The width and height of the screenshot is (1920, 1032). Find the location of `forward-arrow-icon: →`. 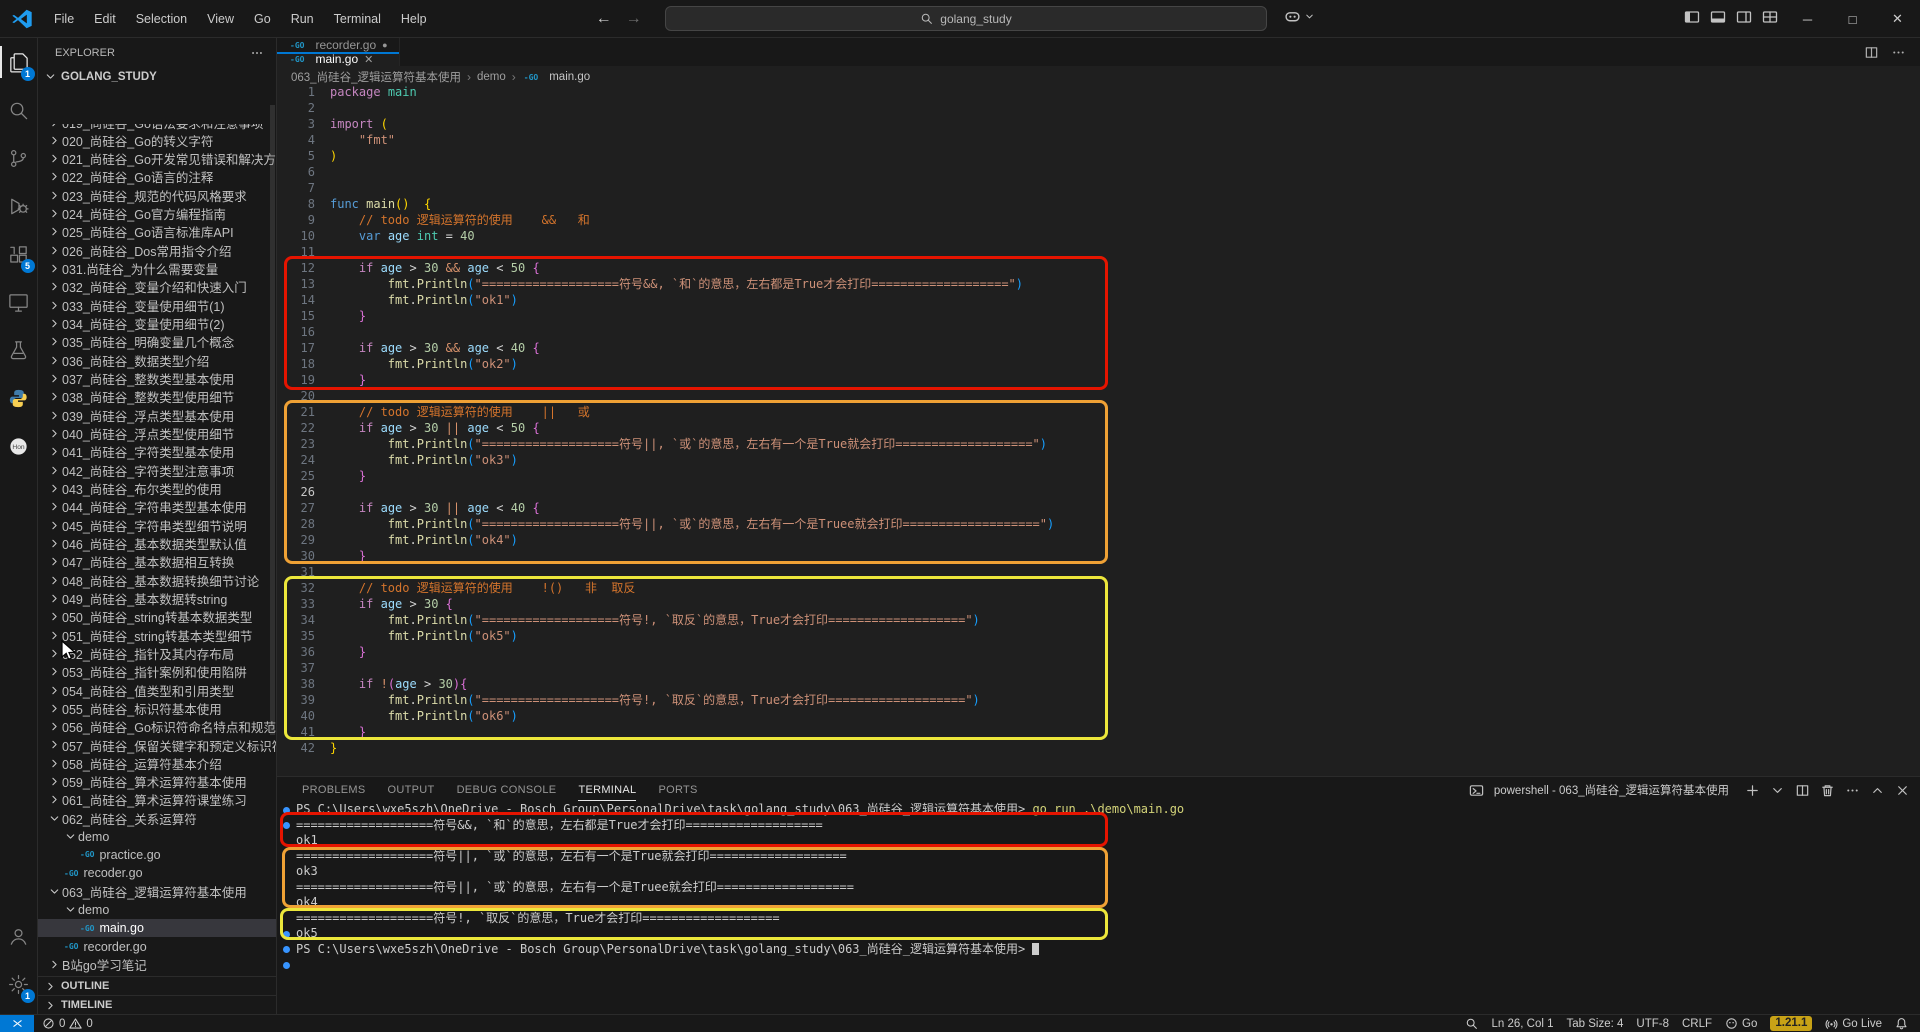

forward-arrow-icon: → is located at coordinates (634, 19).